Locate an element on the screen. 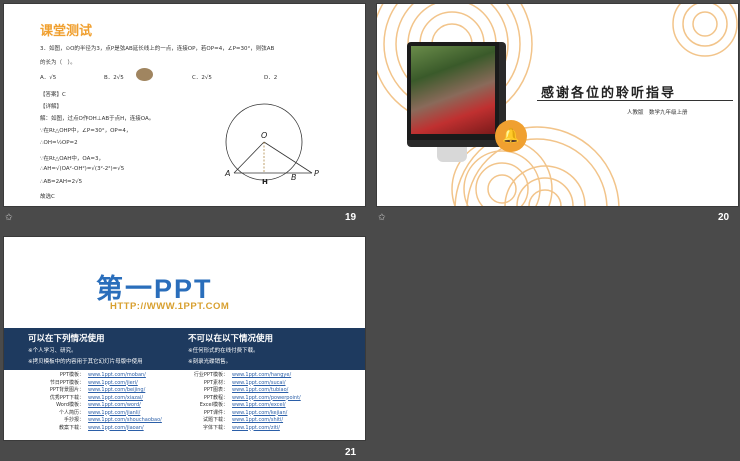 This screenshot has height=461, width=740. link-url: www.1ppt.com/beijing/ is located at coordinates (116, 390).